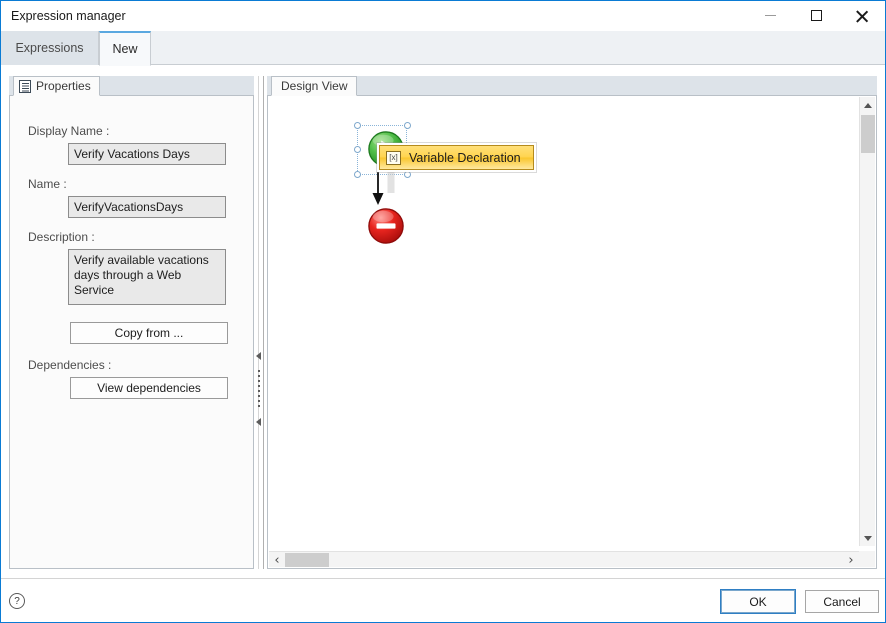  What do you see at coordinates (63, 86) in the screenshot?
I see `tab-properties-label: Properties` at bounding box center [63, 86].